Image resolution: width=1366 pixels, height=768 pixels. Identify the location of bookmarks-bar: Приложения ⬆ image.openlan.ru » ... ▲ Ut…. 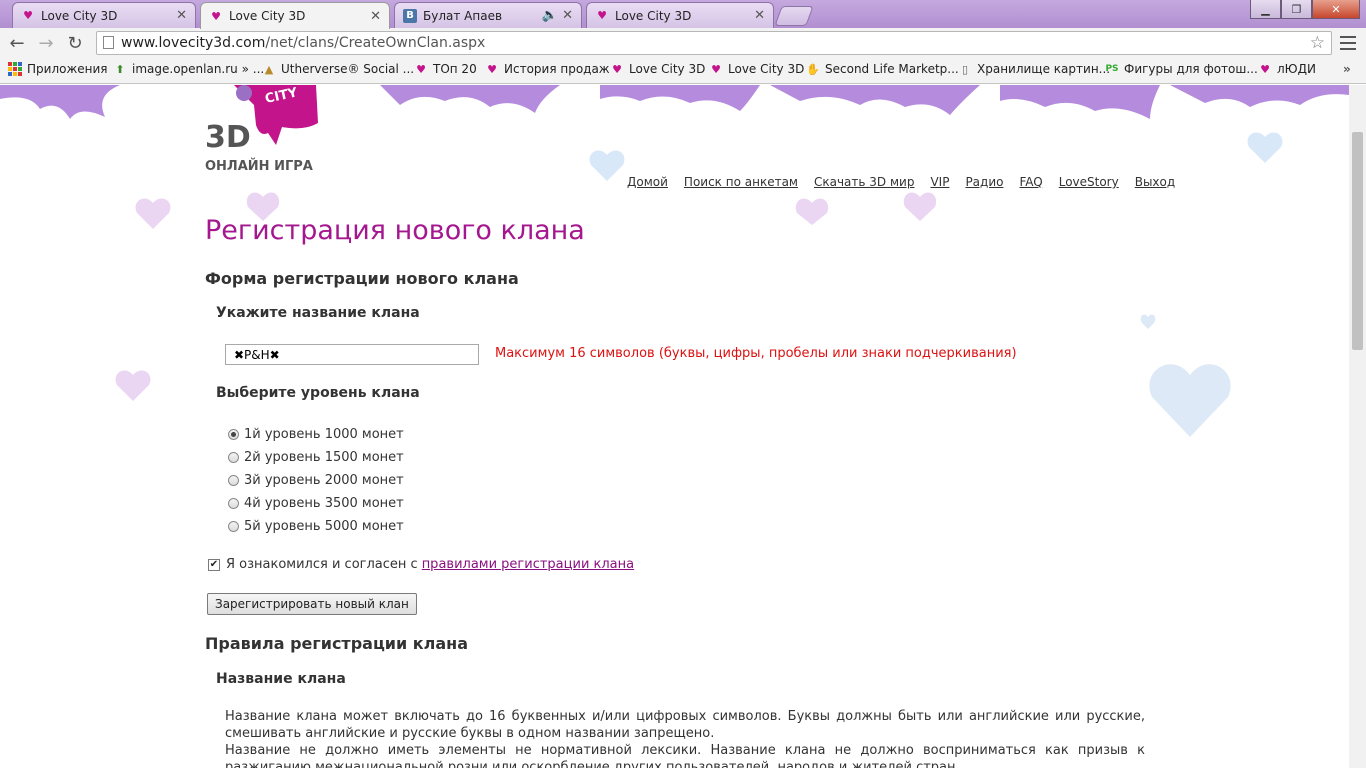
(683, 71).